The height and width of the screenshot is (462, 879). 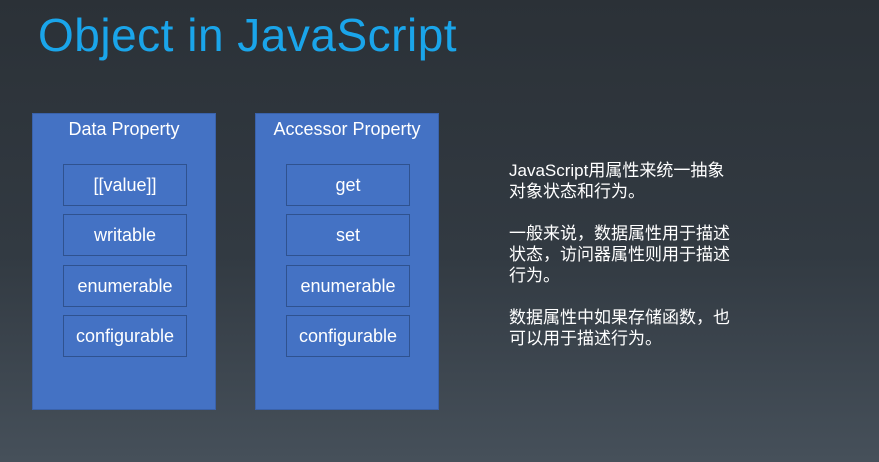 What do you see at coordinates (619, 254) in the screenshot?
I see `note-line: 状态，访问器属性则用于描述` at bounding box center [619, 254].